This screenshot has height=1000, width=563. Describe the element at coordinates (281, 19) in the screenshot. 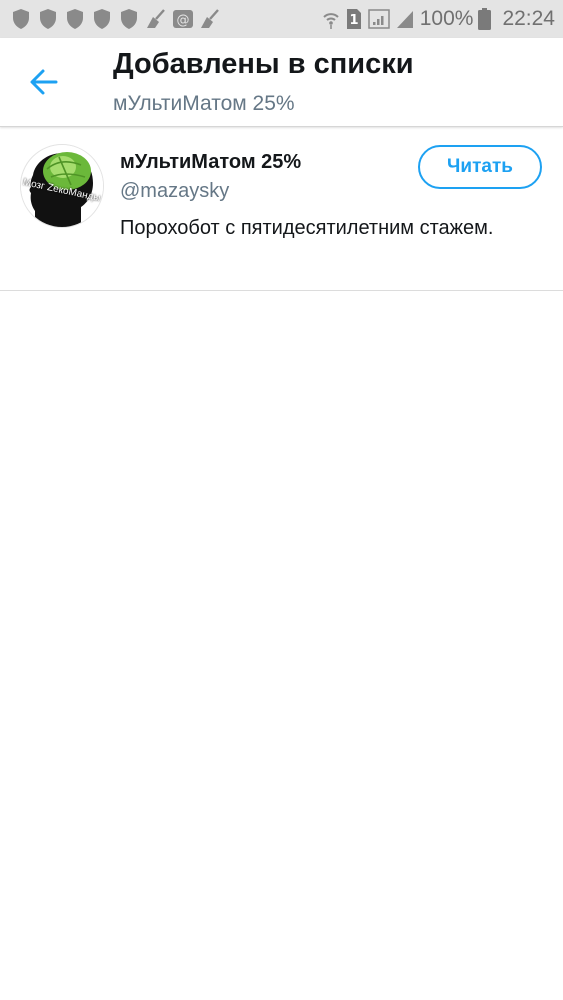

I see `status-bar: @ 1 100% 22:24` at that location.